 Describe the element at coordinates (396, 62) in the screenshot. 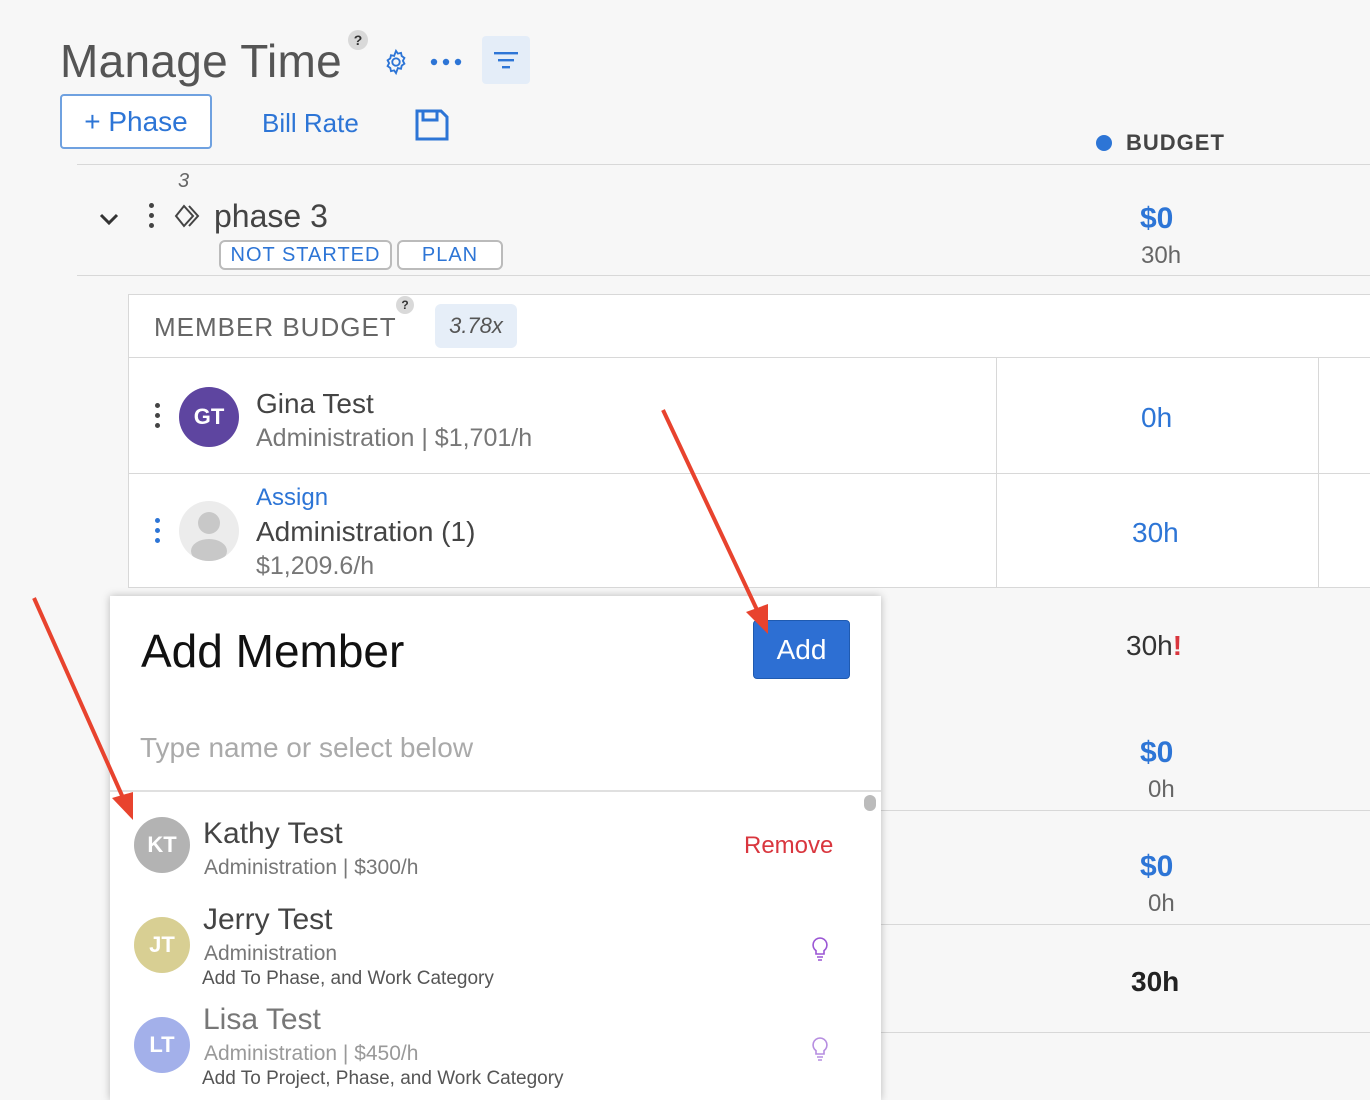

I see `settings-gear-icon` at that location.